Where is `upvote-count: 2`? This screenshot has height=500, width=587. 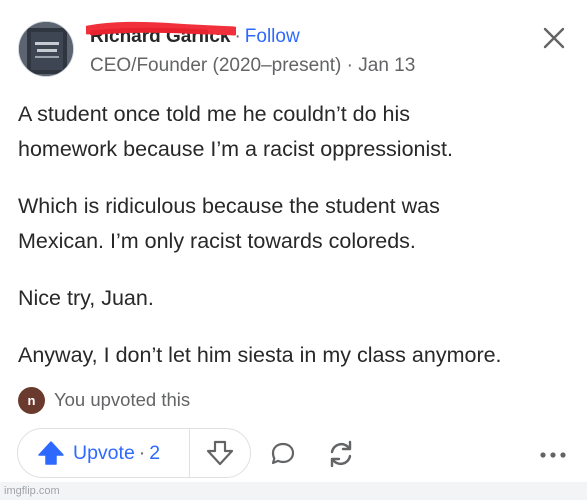
upvote-count: 2 is located at coordinates (155, 452).